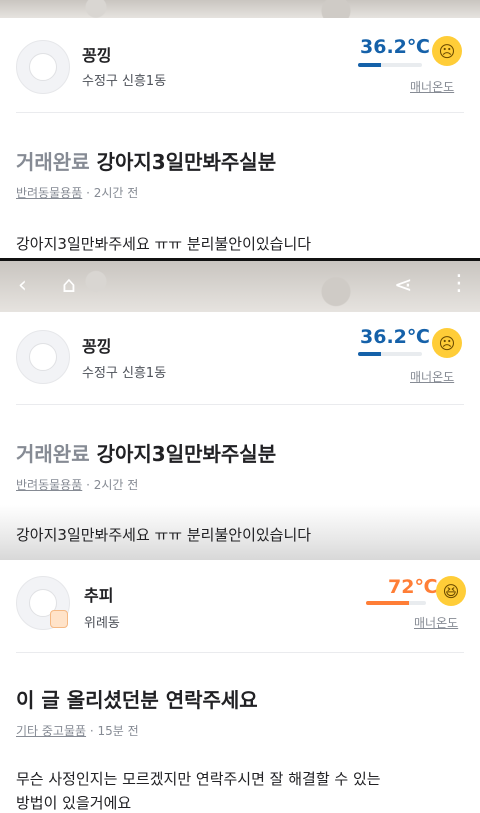 The image size is (480, 813). I want to click on post-body-line-2: 방법이 있을거에요, so click(74, 803).